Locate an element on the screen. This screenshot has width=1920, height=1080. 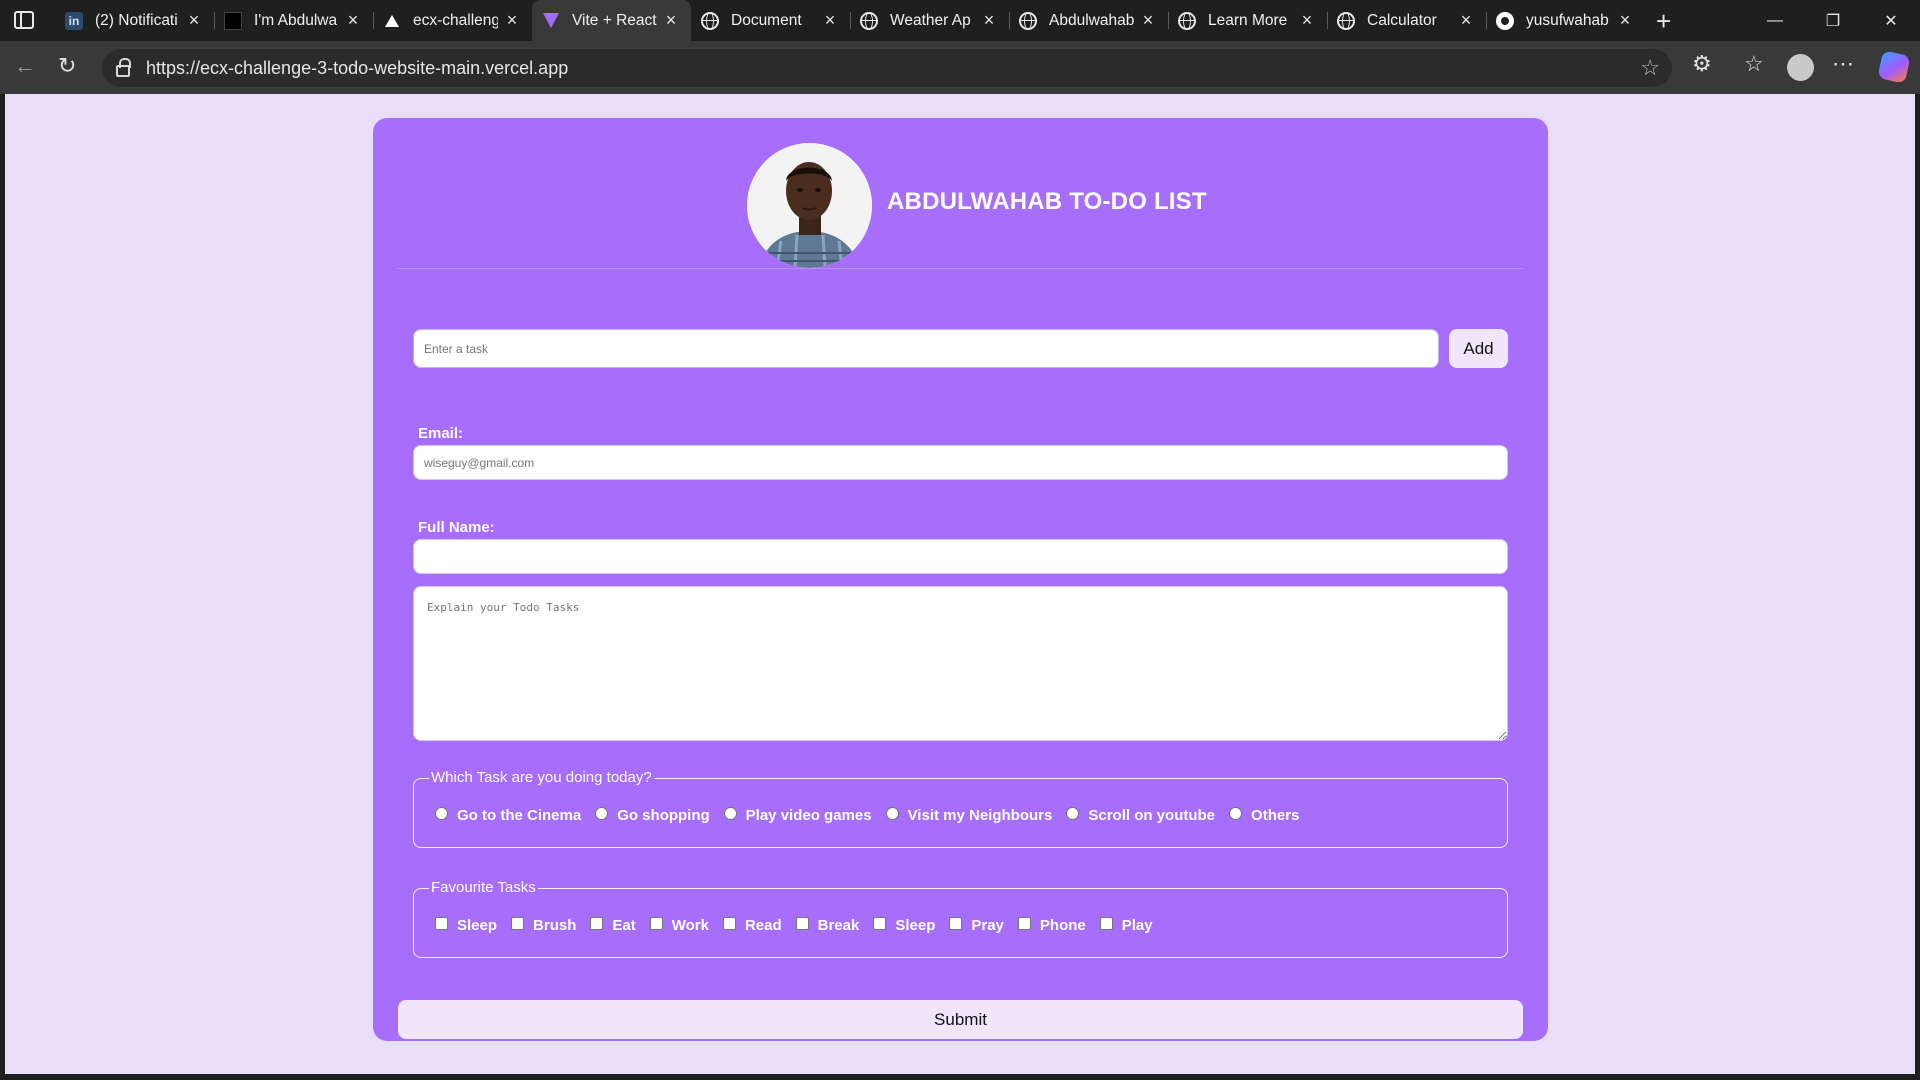
email-label: Email: is located at coordinates (441, 433).